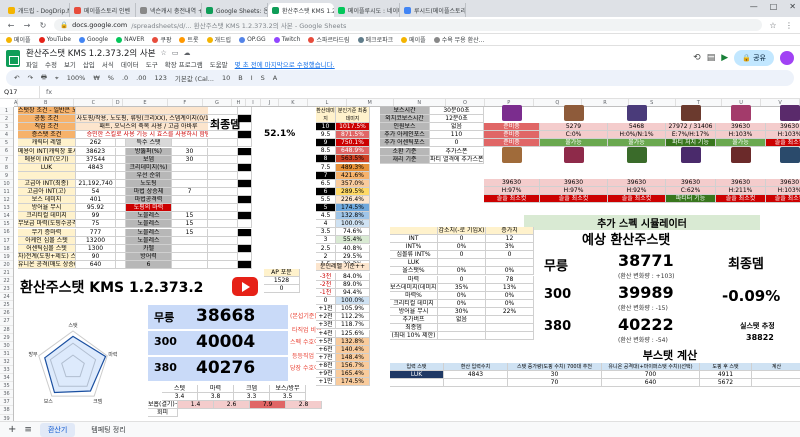 This screenshot has width=800, height=437. What do you see at coordinates (28, 430) in the screenshot?
I see `all-sheets-icon: ≡` at bounding box center [28, 430].